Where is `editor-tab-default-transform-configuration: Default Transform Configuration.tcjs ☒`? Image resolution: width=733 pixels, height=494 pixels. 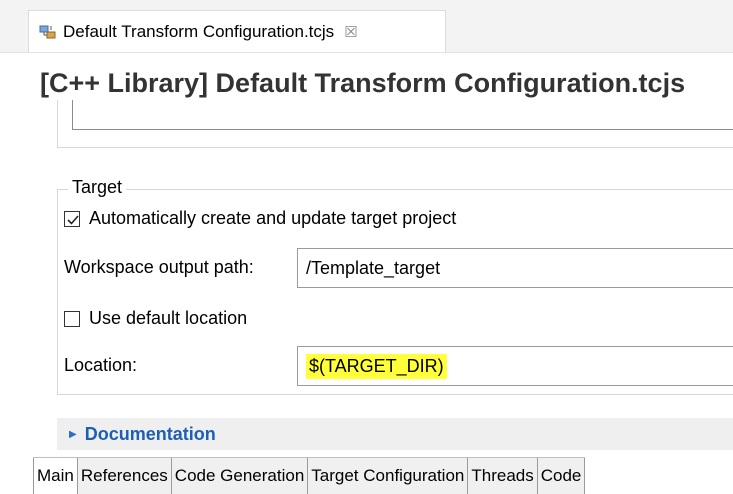 editor-tab-default-transform-configuration: Default Transform Configuration.tcjs ☒ is located at coordinates (237, 31).